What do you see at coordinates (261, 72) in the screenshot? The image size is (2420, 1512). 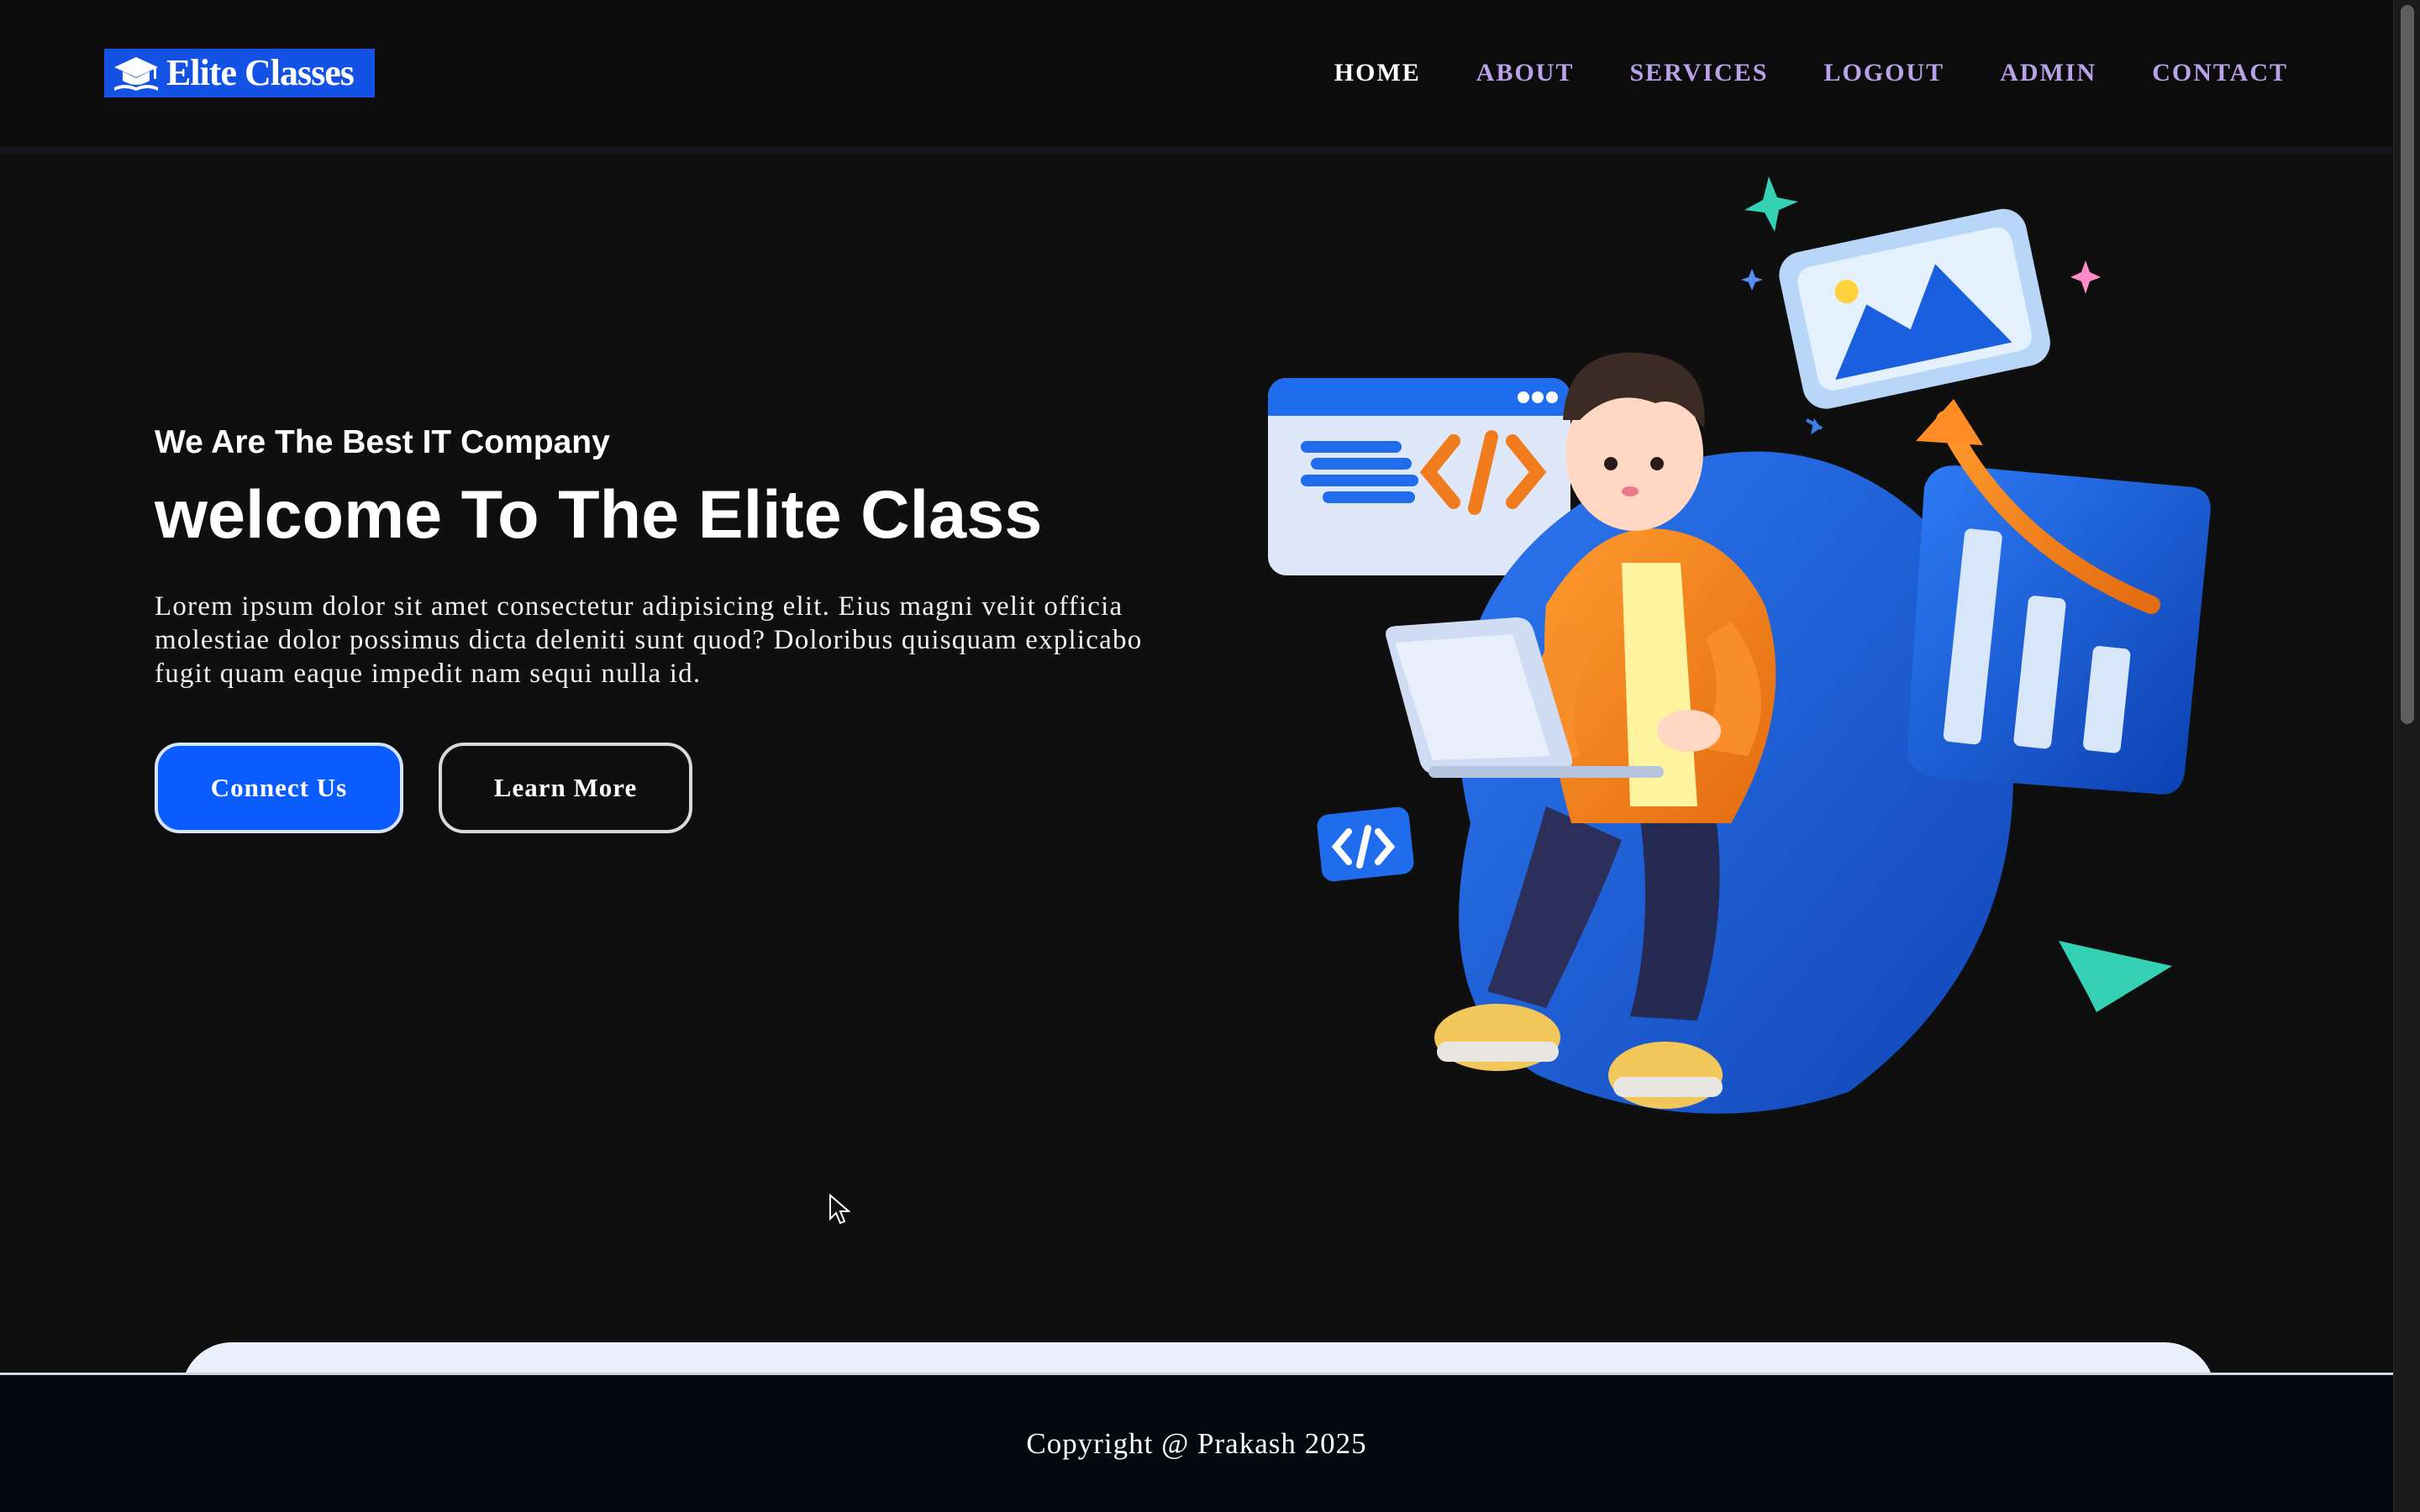 I see `logo-text: Elite Classes` at bounding box center [261, 72].